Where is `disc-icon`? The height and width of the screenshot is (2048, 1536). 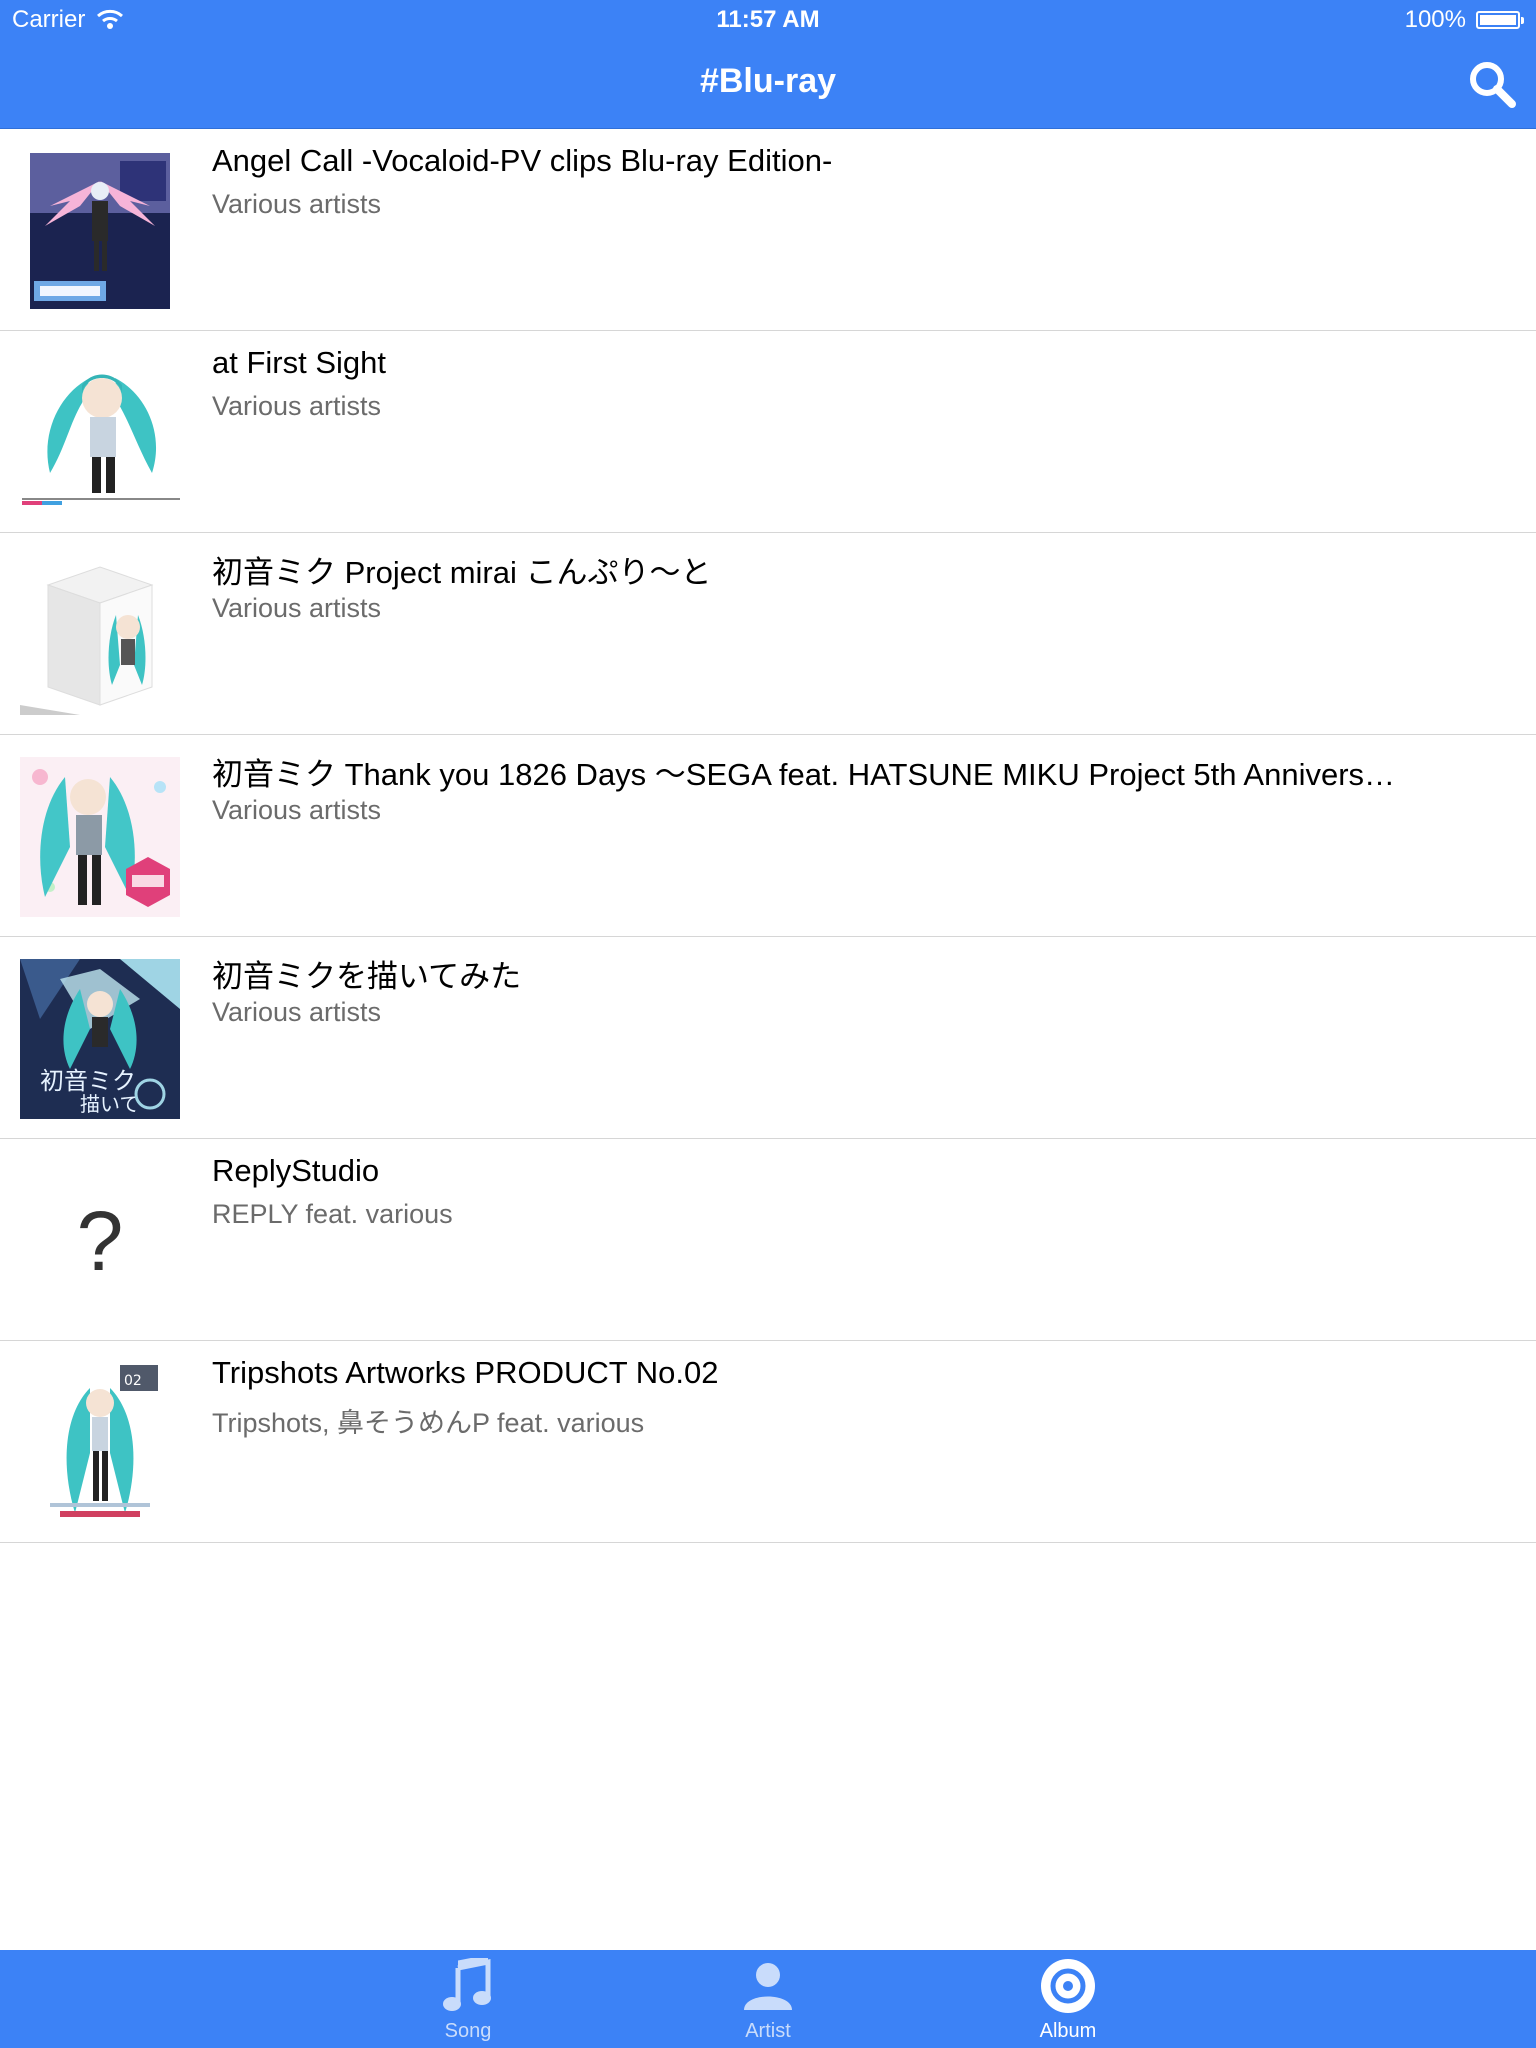 disc-icon is located at coordinates (1068, 1986).